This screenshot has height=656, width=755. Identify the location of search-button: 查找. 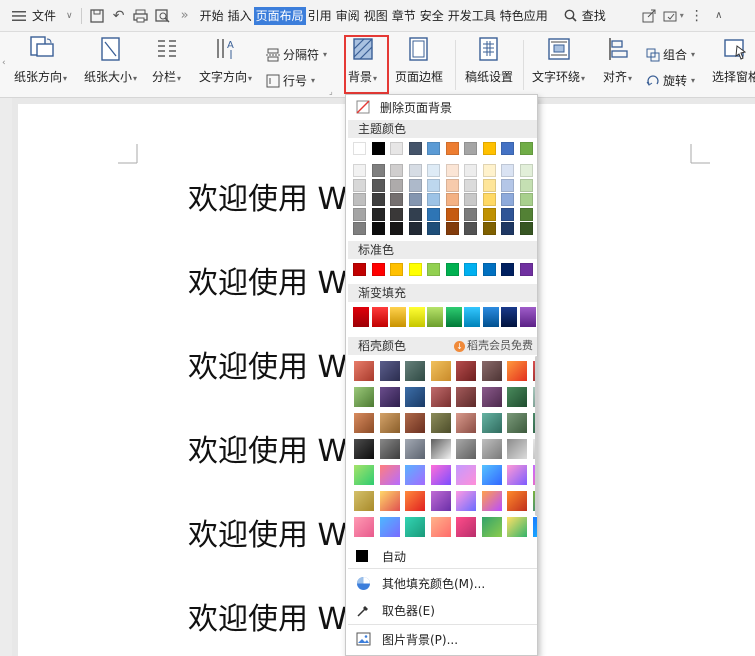
(586, 16).